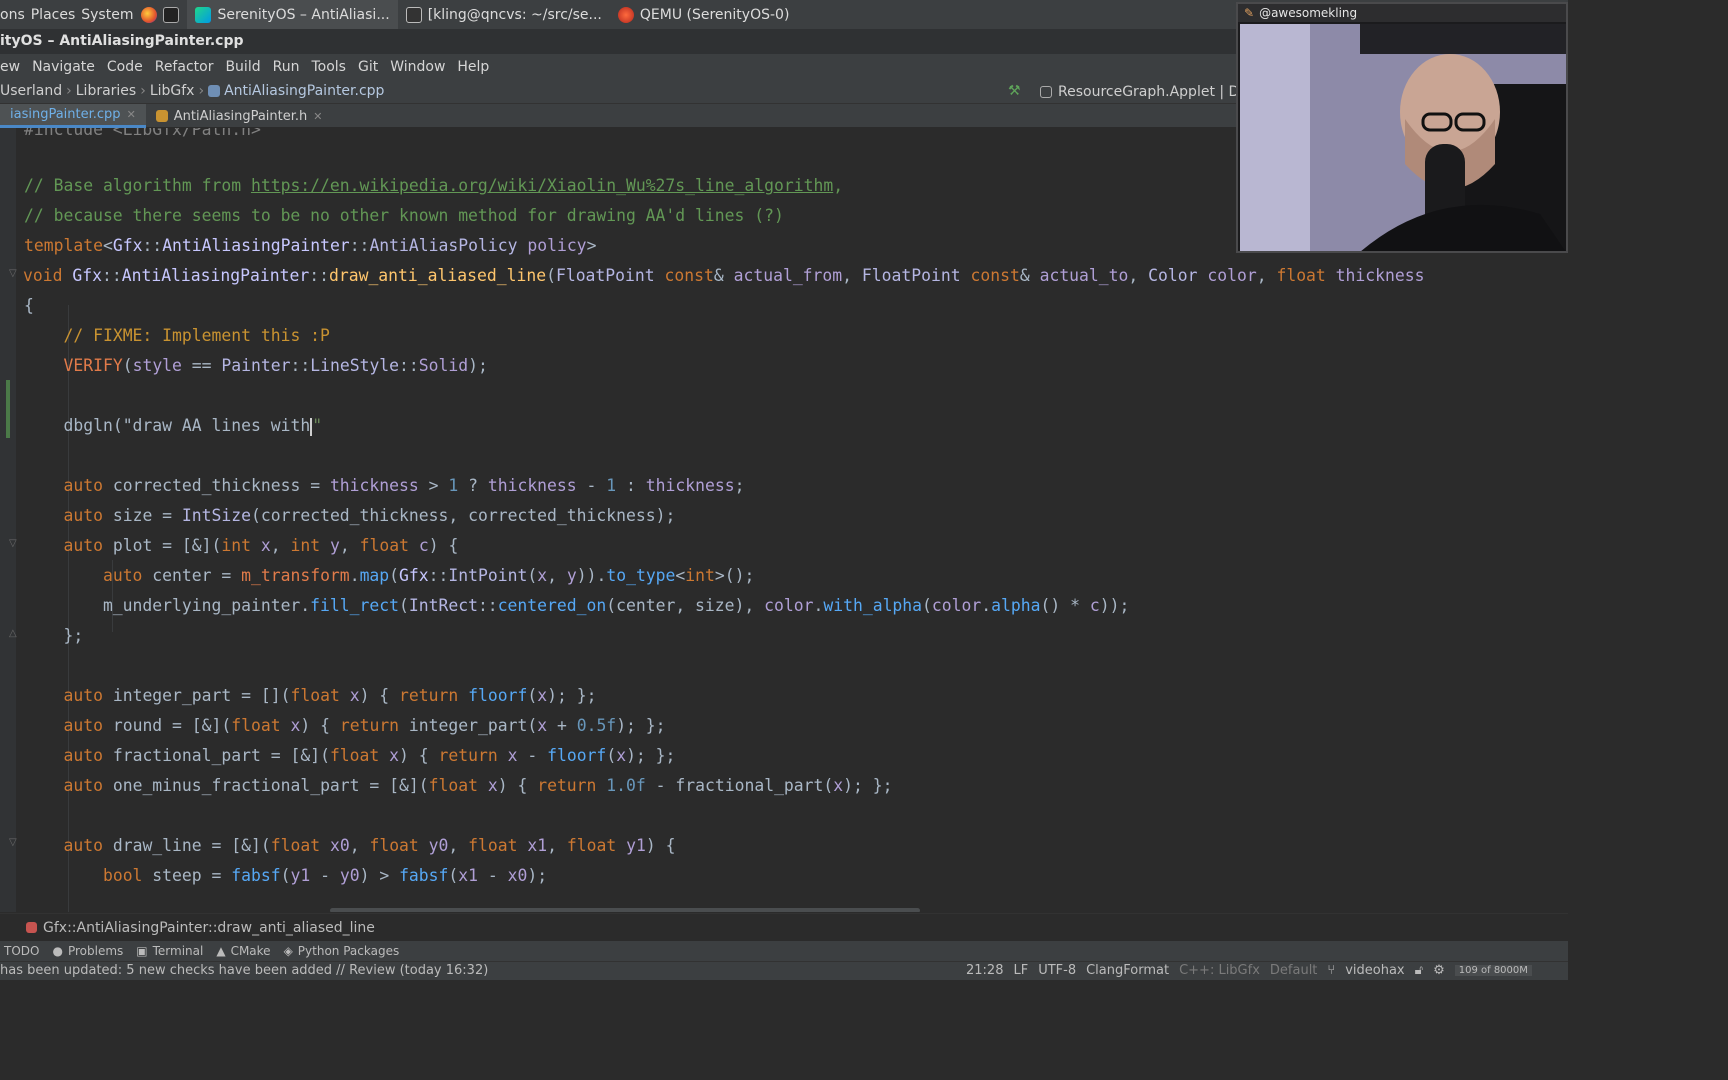 The height and width of the screenshot is (1080, 1728). Describe the element at coordinates (16, 67) in the screenshot. I see `menu-view: ew` at that location.